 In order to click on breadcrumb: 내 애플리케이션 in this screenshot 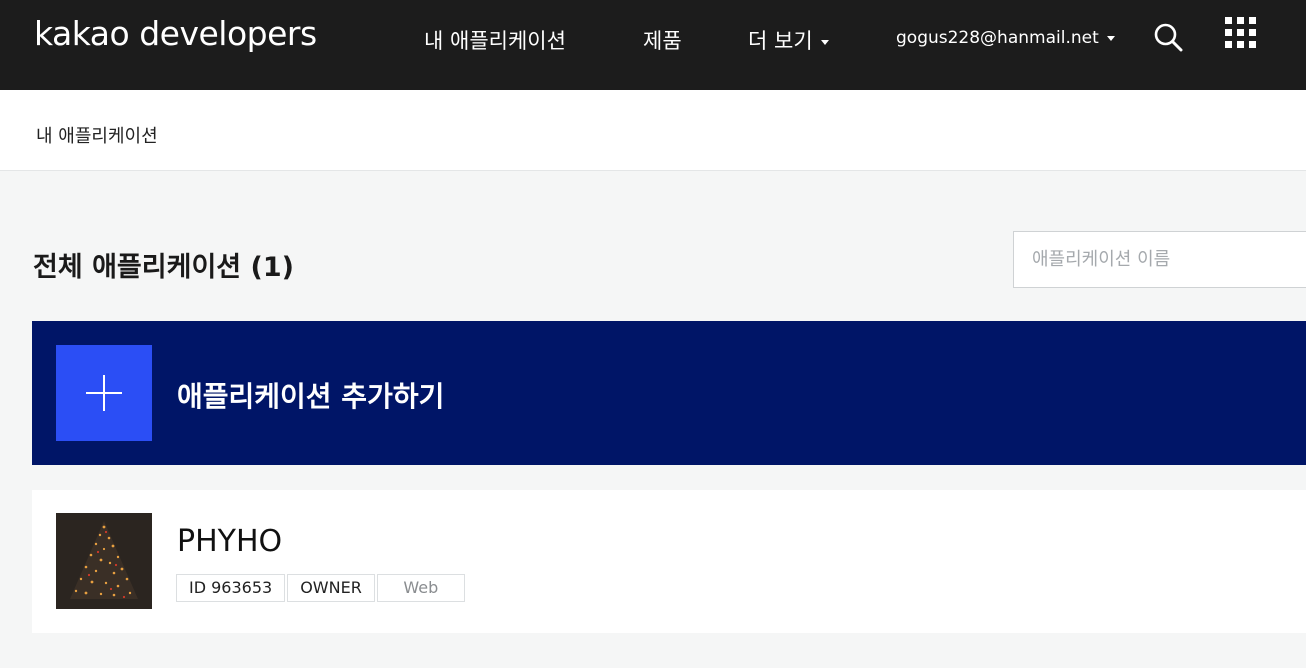, I will do `click(97, 135)`.